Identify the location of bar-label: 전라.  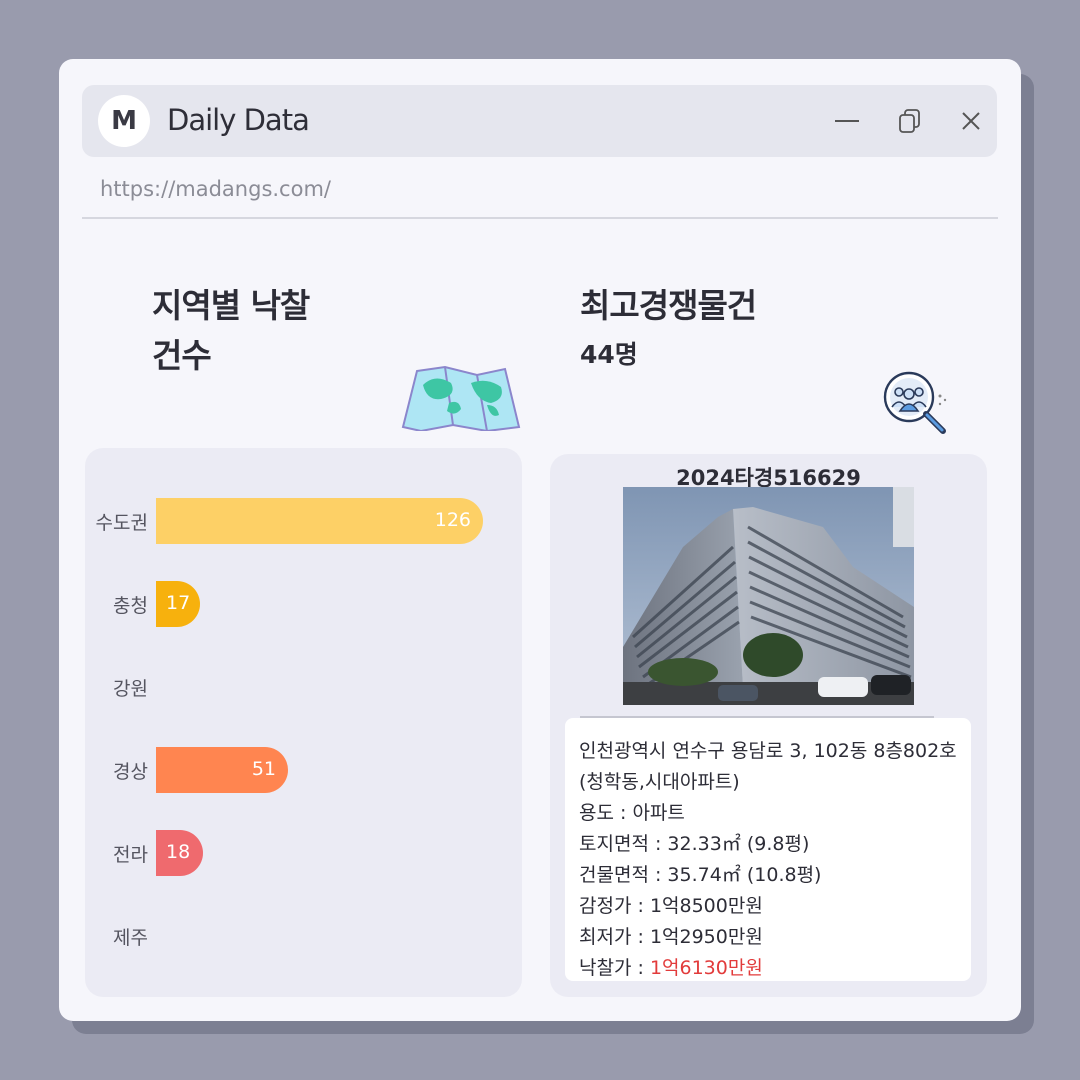
(130, 855).